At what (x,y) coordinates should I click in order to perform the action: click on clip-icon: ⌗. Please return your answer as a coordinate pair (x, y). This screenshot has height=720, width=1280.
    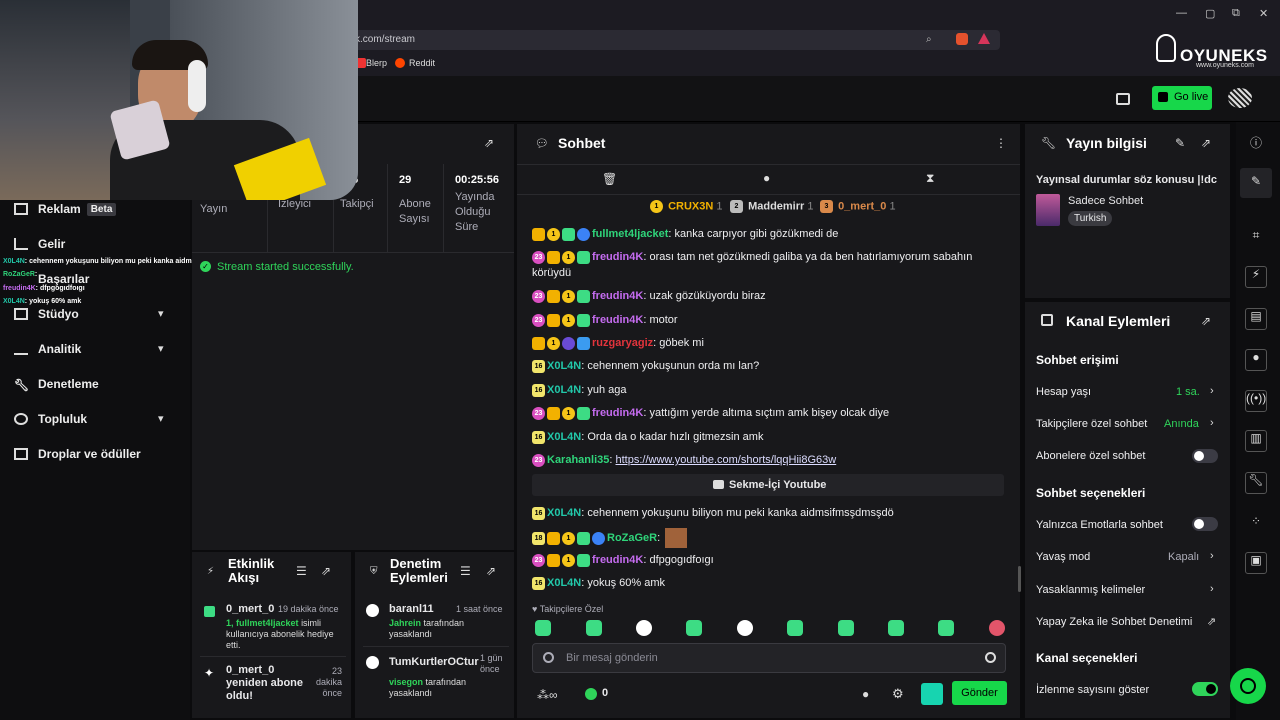
    Looking at the image, I should click on (1256, 238).